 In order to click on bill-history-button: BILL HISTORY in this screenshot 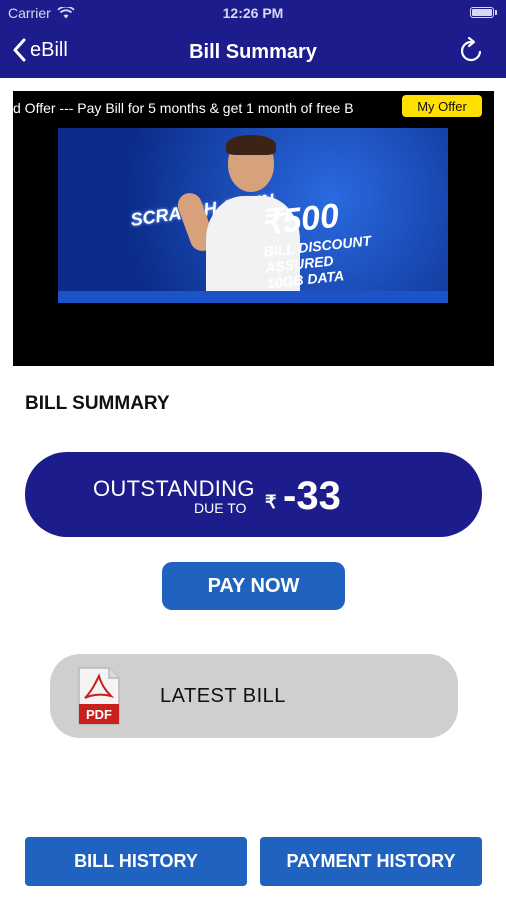, I will do `click(136, 861)`.